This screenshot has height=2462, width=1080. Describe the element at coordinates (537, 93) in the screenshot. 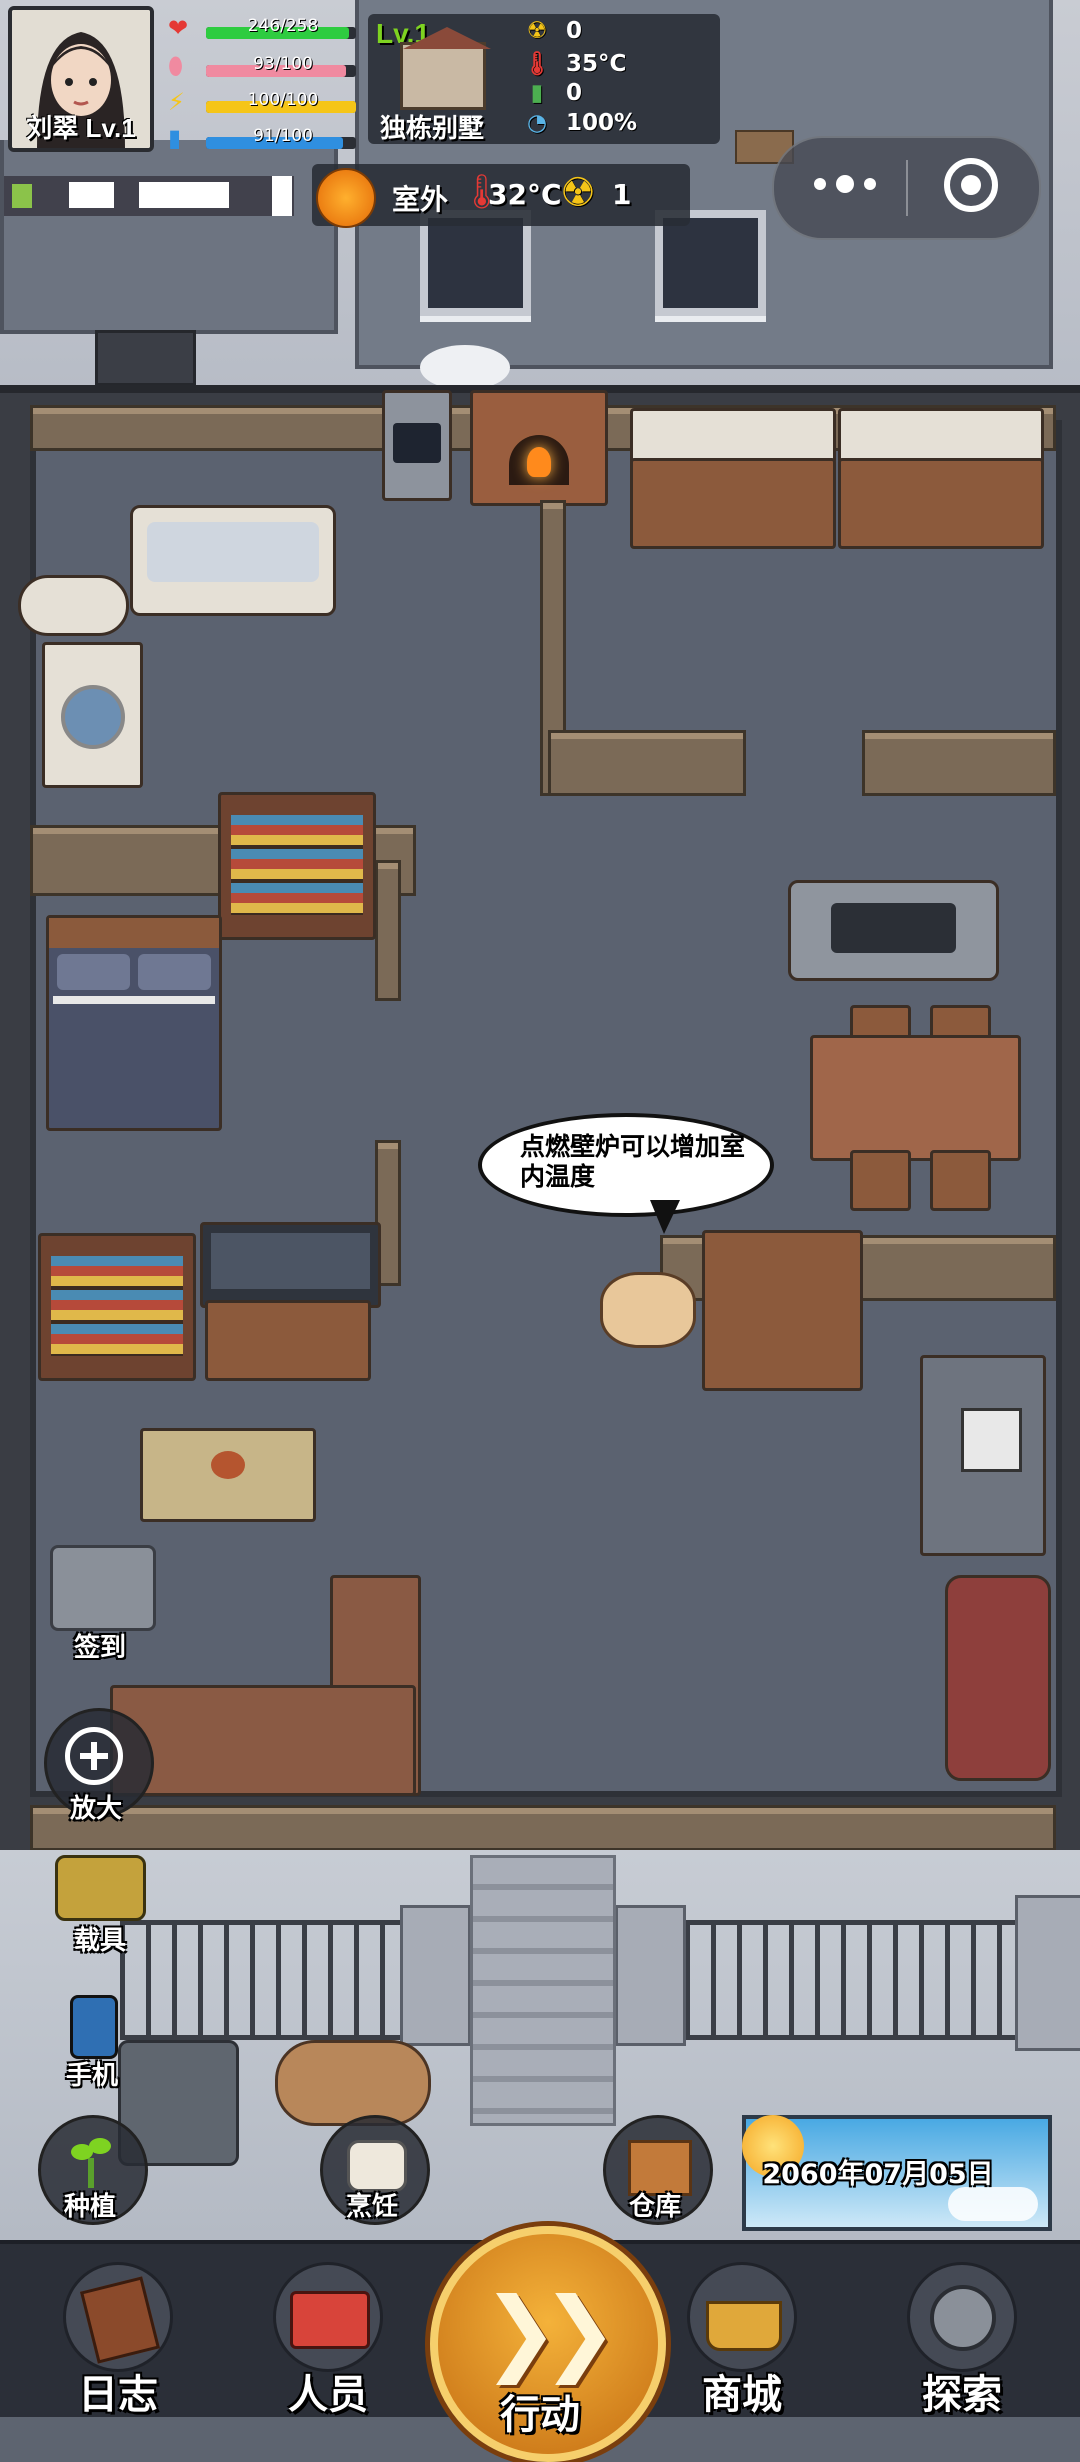

I see `battery-icon: ▮` at that location.